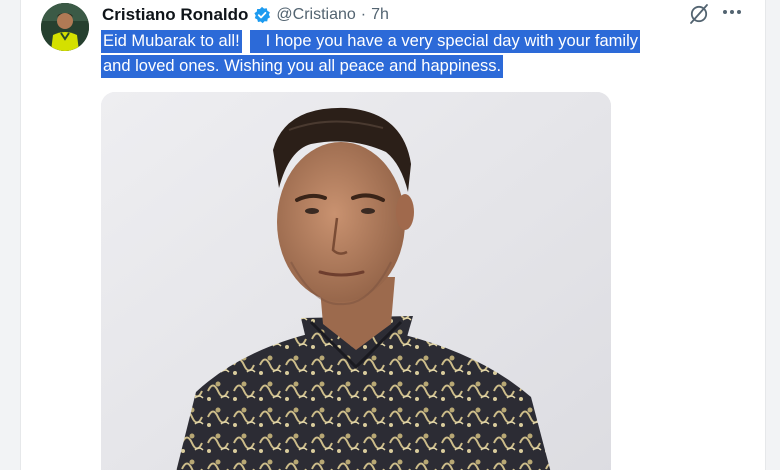 This screenshot has height=470, width=780. What do you see at coordinates (175, 15) in the screenshot?
I see `author-display-name: Cristiano Ronaldo` at bounding box center [175, 15].